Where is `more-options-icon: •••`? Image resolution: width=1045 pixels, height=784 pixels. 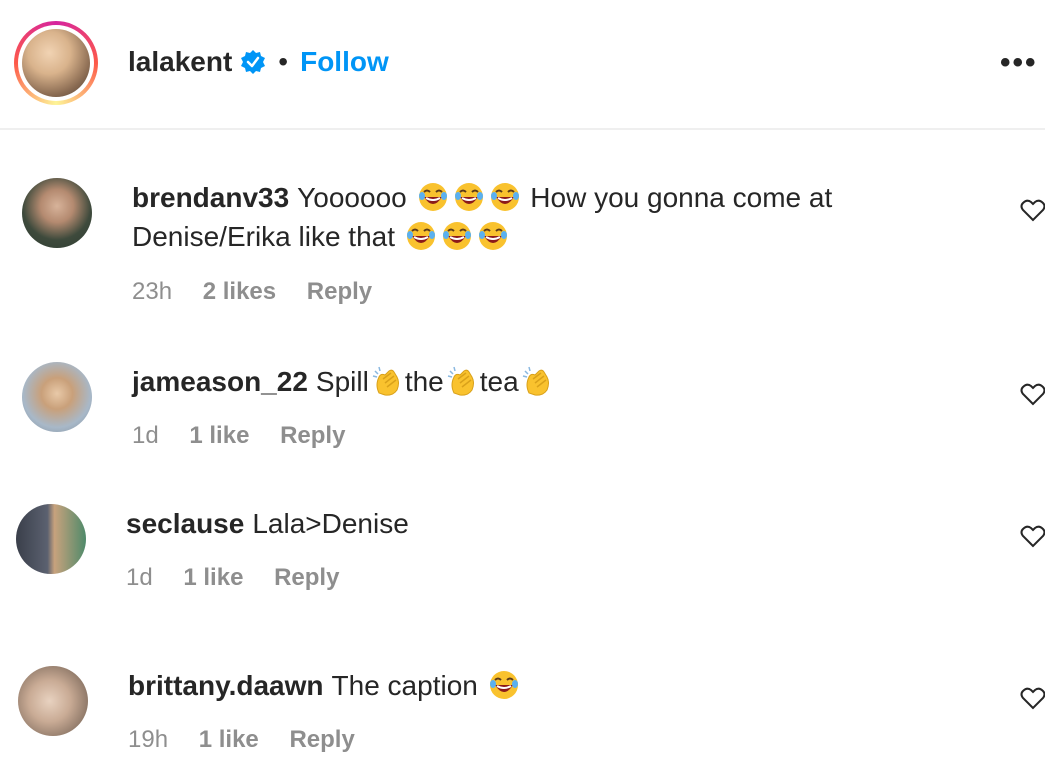 more-options-icon: ••• is located at coordinates (1019, 63).